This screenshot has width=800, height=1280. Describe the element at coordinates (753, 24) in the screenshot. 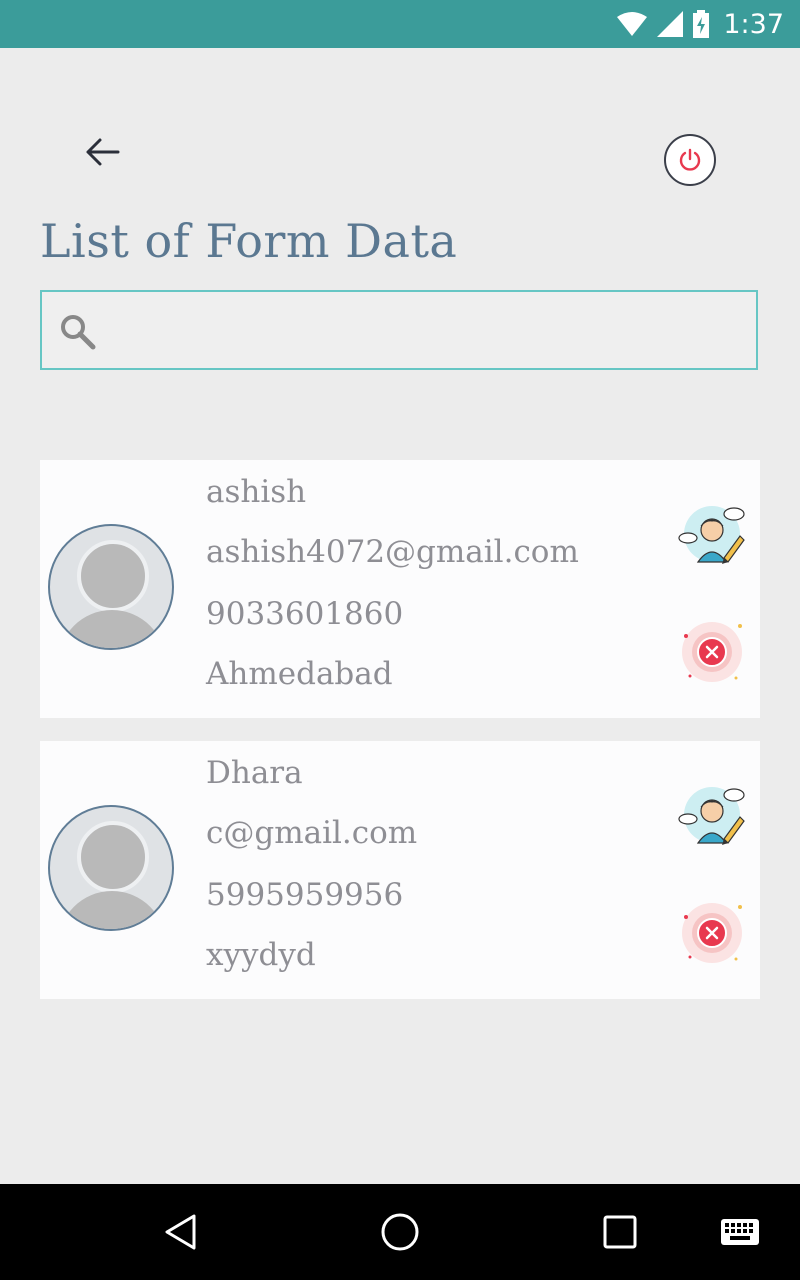

I see `status-time: 1:37` at that location.